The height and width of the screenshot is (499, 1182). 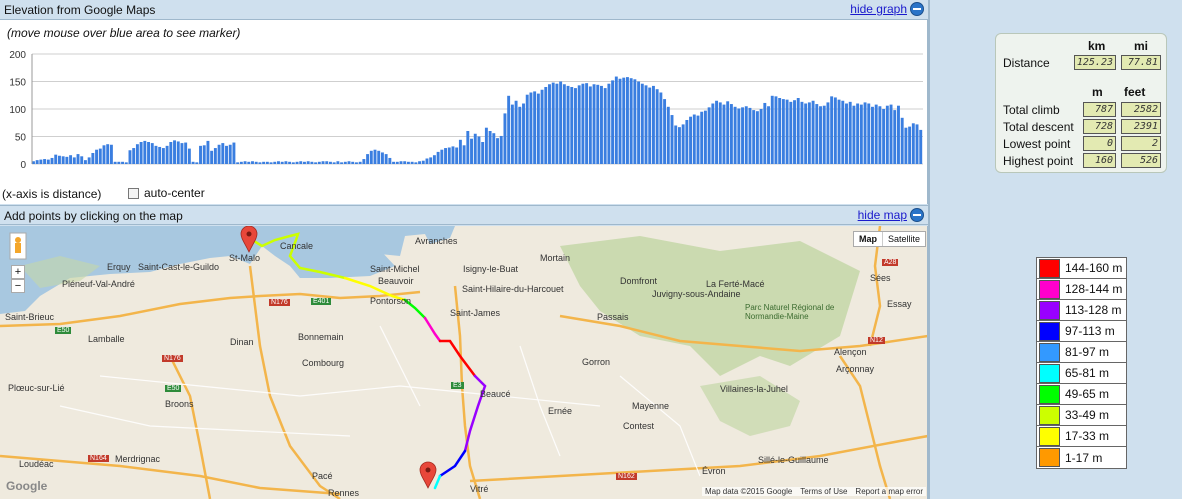 I want to click on hide-graph-label: hide graph, so click(x=878, y=9).